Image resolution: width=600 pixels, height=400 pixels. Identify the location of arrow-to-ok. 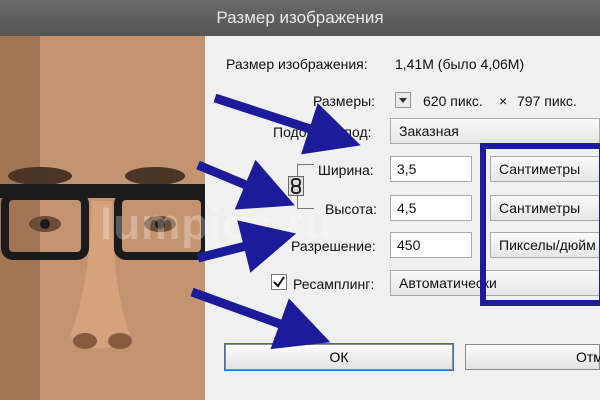
(260, 318).